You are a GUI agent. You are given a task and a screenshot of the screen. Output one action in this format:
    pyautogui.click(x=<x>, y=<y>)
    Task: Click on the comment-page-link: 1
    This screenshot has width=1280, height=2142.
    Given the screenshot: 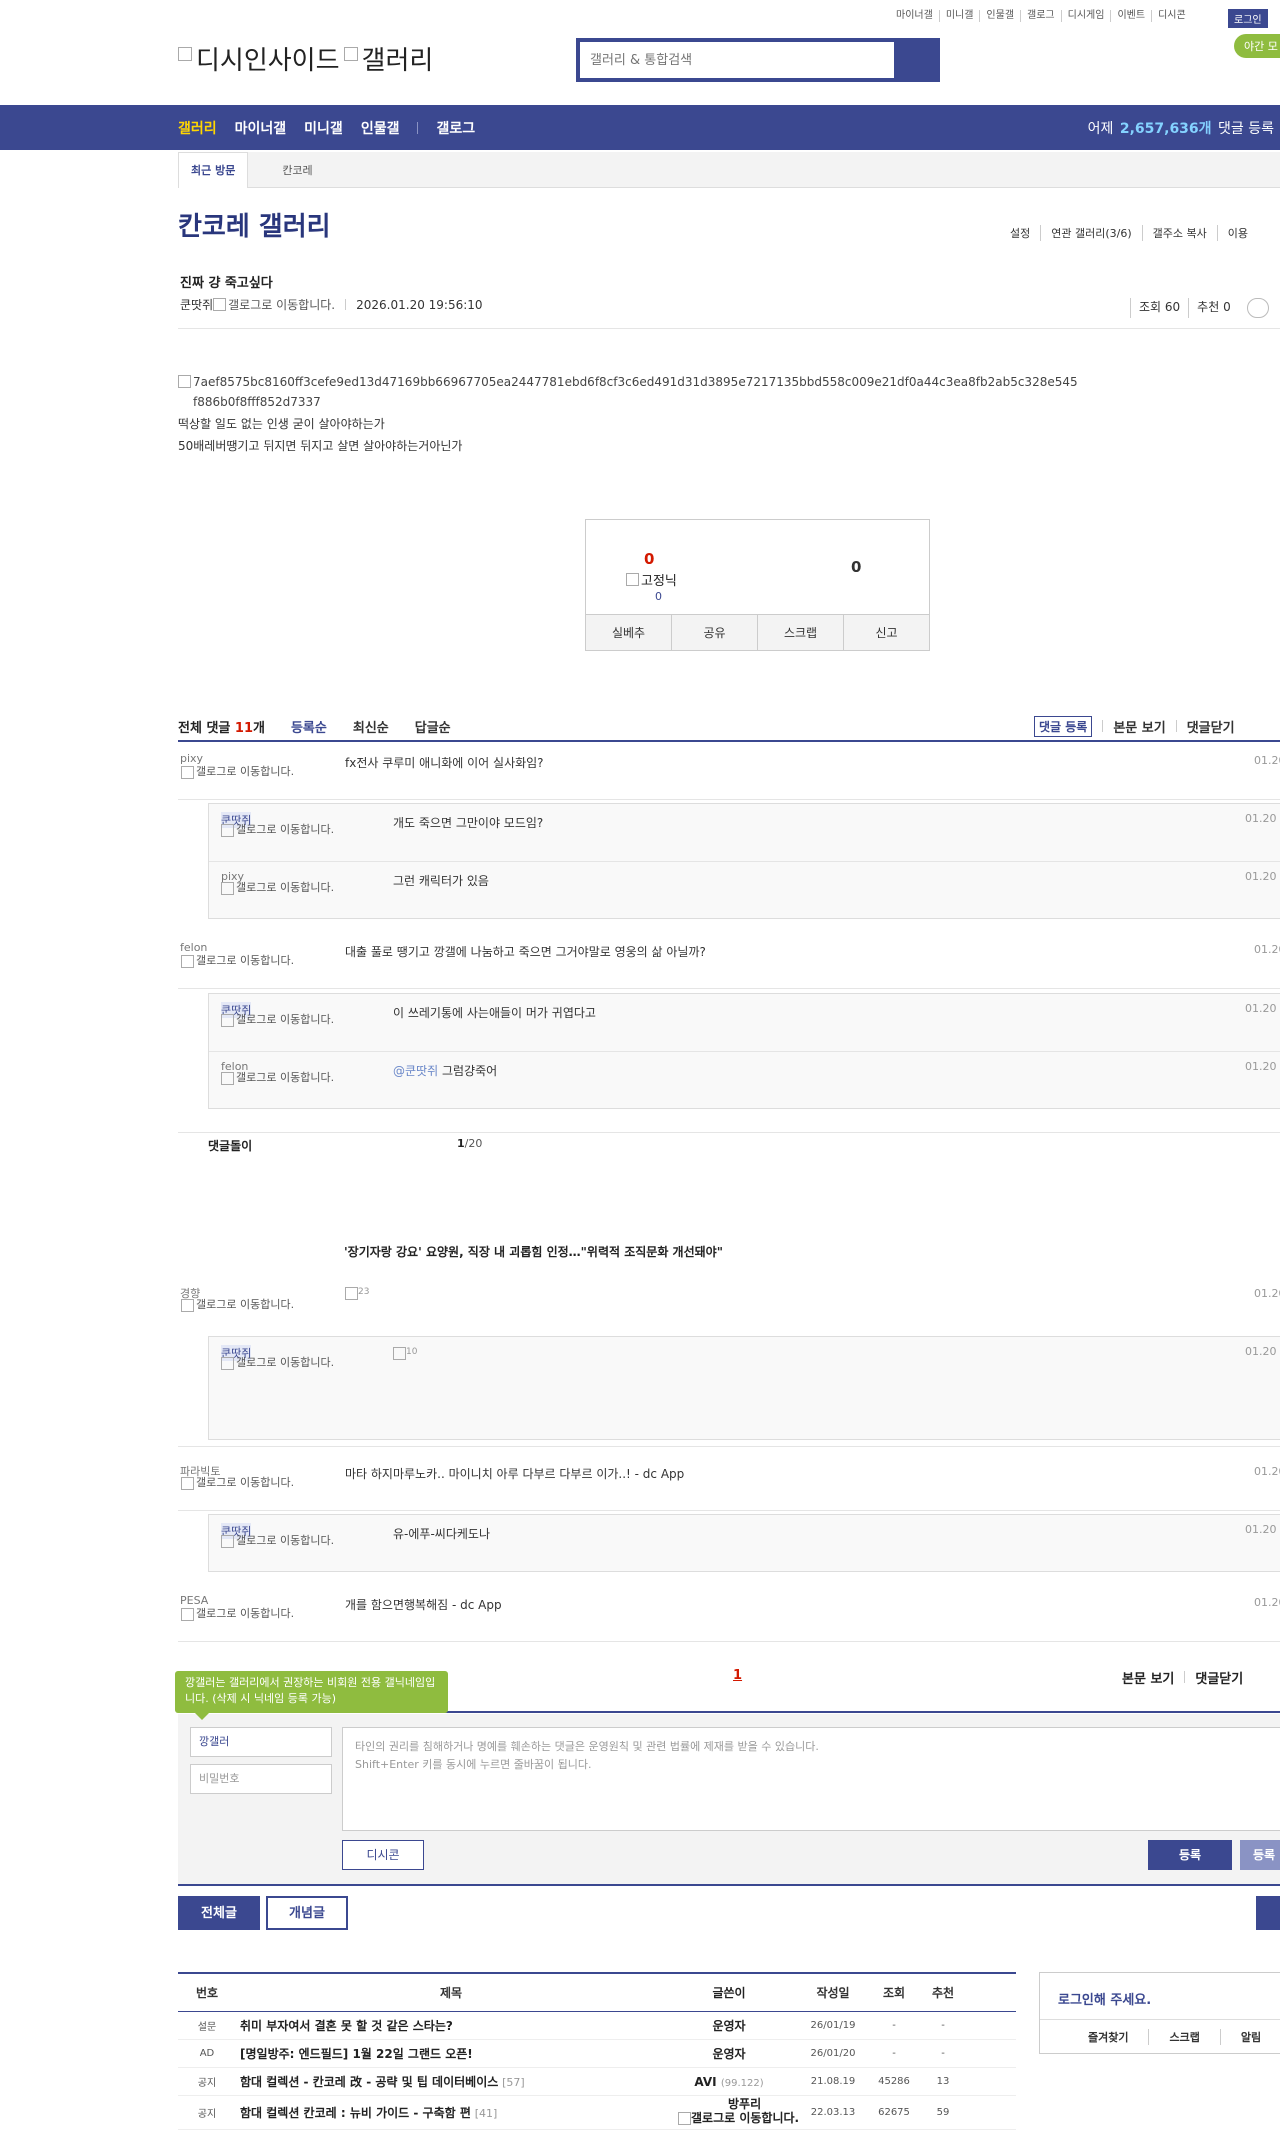 What is the action you would take?
    pyautogui.click(x=737, y=1675)
    